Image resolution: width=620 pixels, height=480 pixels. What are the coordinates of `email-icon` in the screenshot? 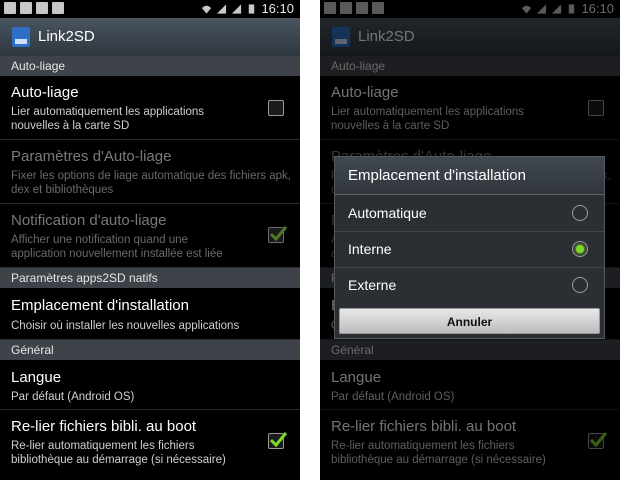 It's located at (58, 8).